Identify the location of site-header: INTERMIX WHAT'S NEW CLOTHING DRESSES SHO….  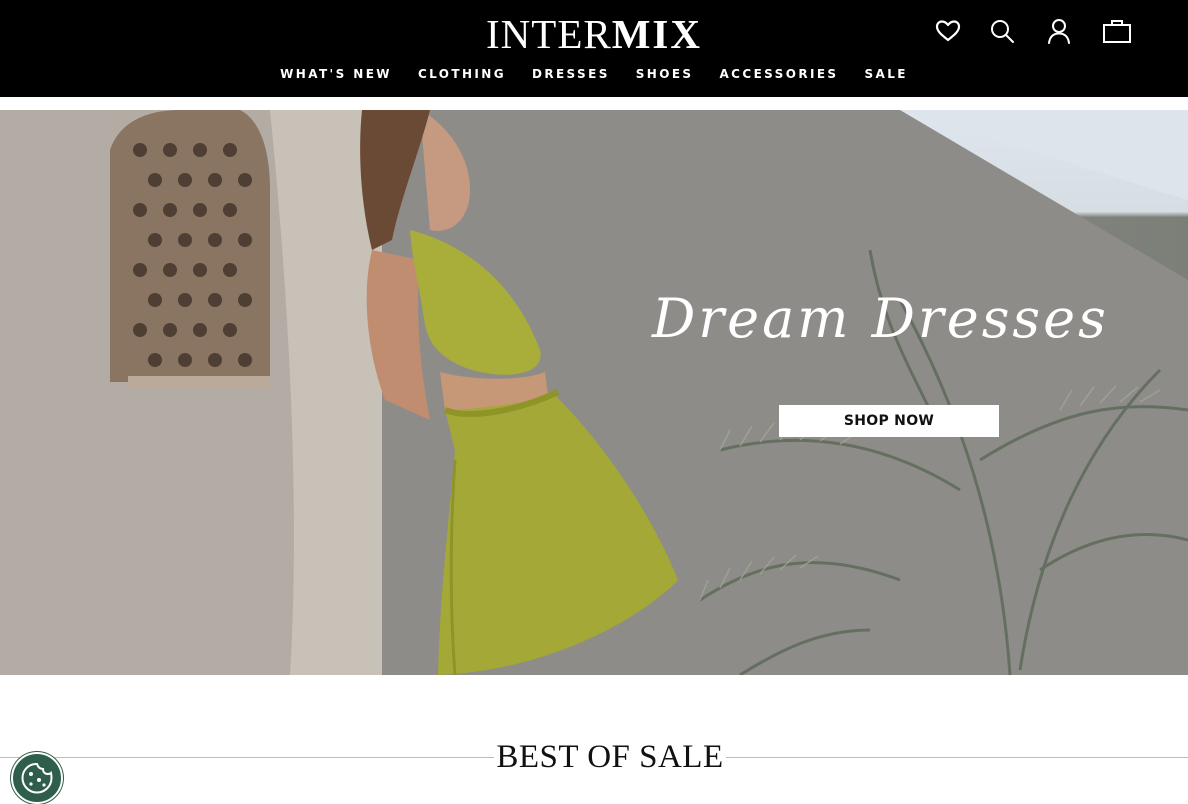
(594, 48).